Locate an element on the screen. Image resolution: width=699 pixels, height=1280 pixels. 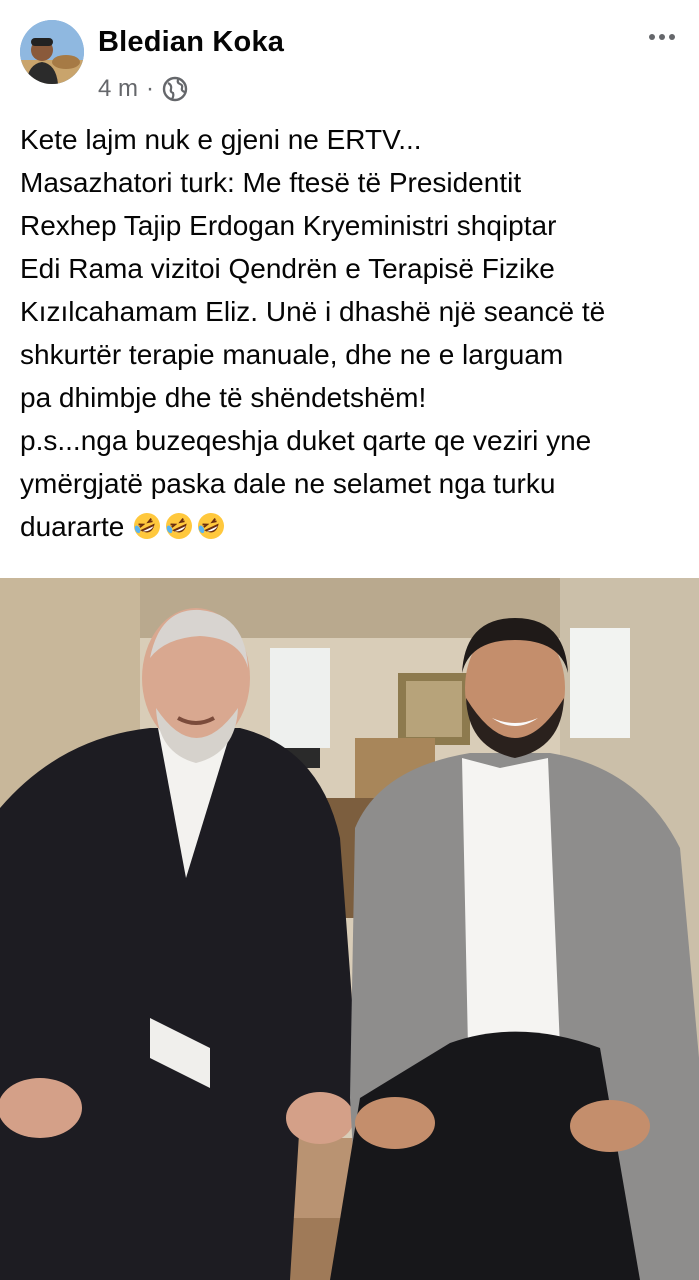
more-horizontal-icon is located at coordinates (652, 37).